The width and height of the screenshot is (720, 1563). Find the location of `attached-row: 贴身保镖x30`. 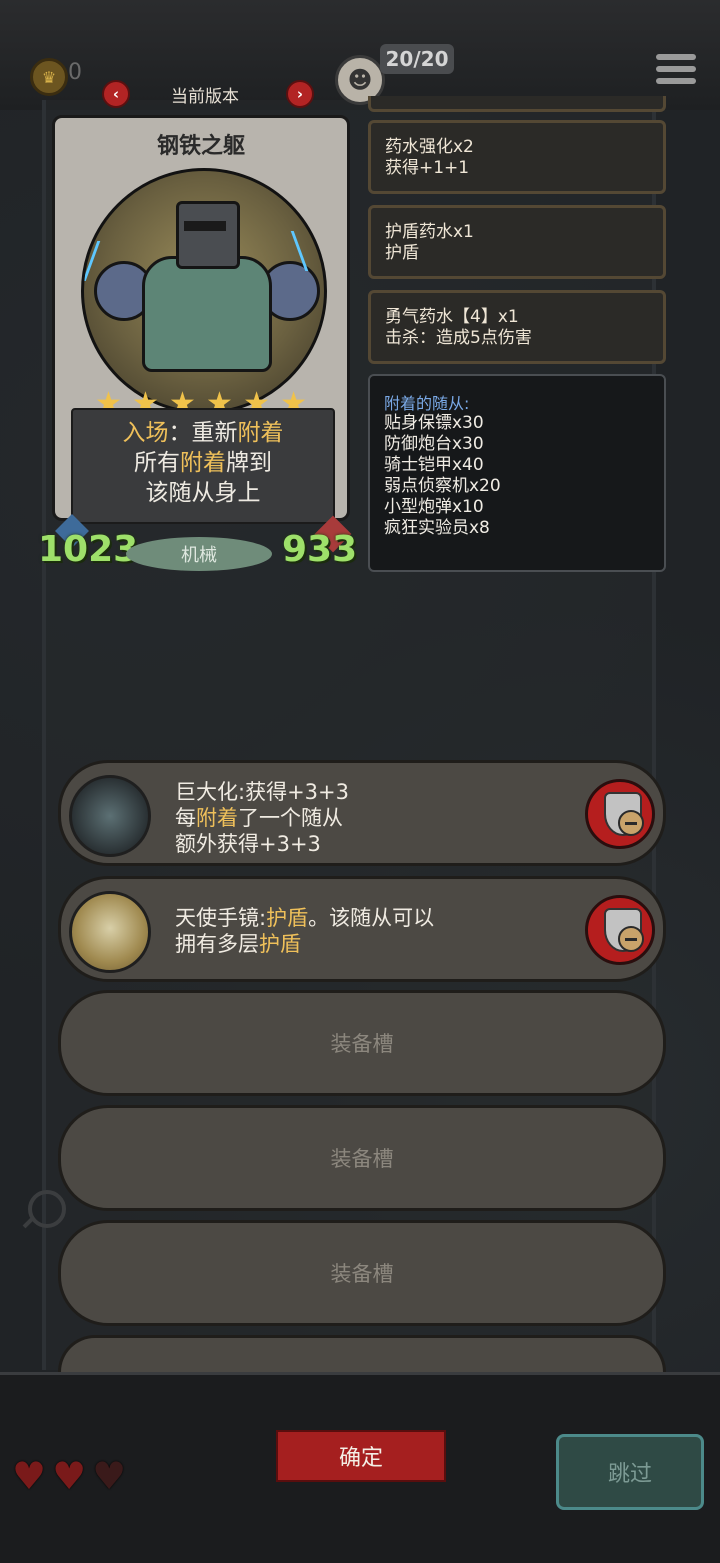

attached-row: 贴身保镖x30 is located at coordinates (434, 423).